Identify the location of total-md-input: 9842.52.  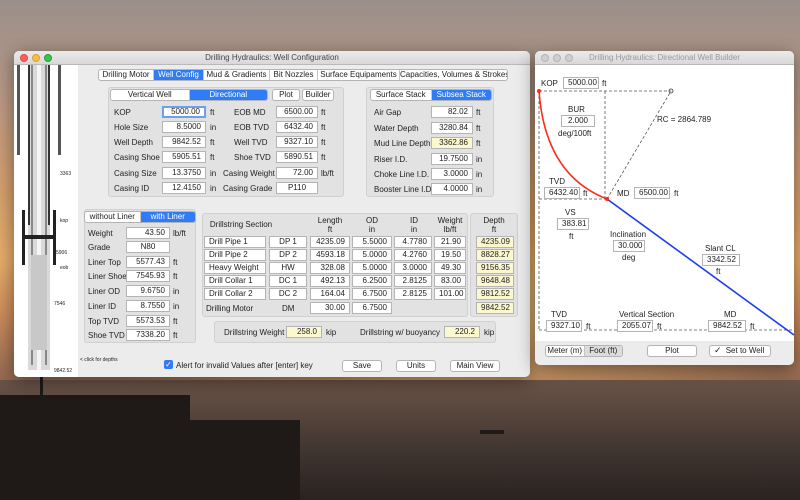
(727, 326).